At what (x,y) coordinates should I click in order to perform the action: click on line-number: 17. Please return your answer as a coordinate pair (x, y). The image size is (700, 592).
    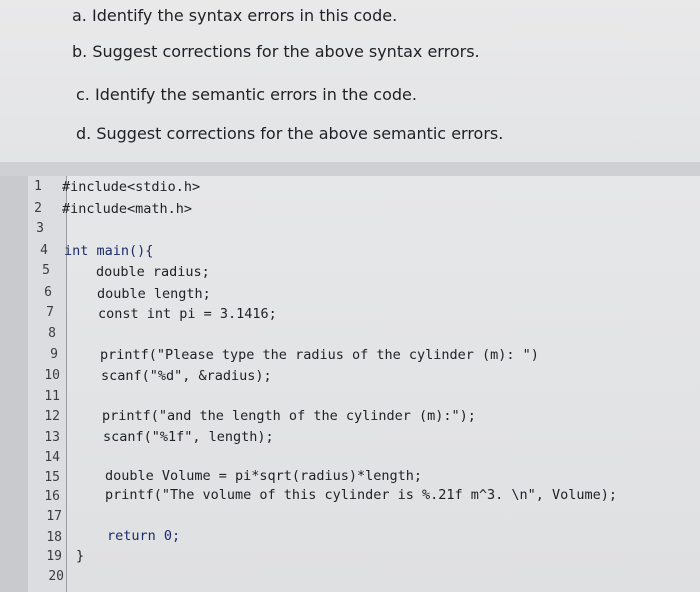
    Looking at the image, I should click on (54, 516).